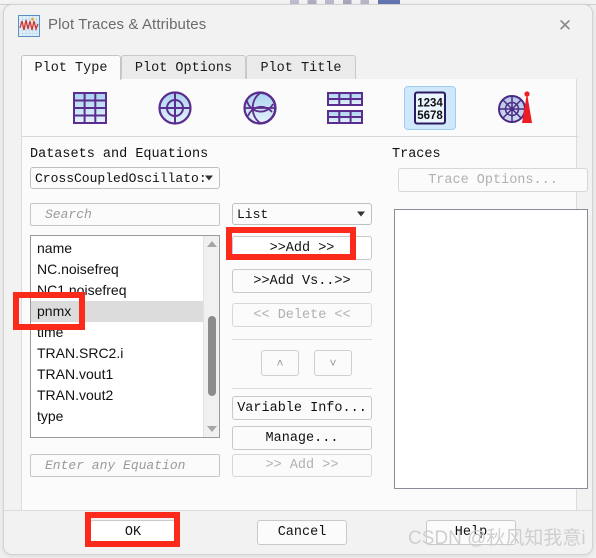  What do you see at coordinates (118, 416) in the screenshot?
I see `list-item: type` at bounding box center [118, 416].